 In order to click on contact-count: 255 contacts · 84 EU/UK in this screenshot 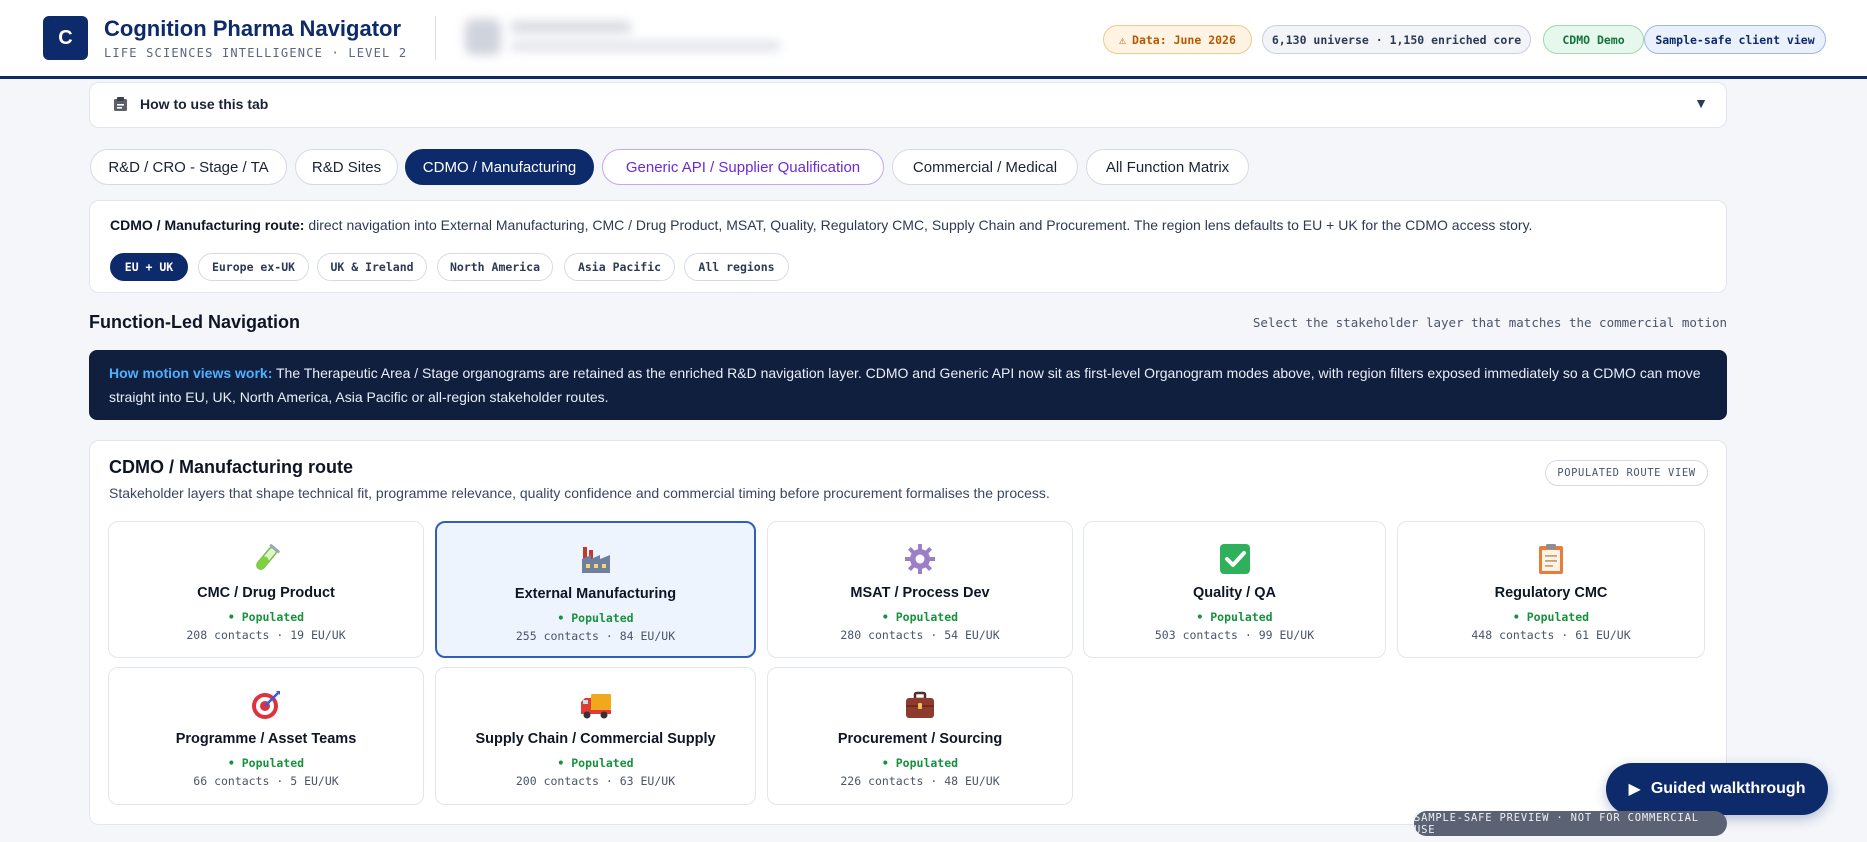, I will do `click(595, 636)`.